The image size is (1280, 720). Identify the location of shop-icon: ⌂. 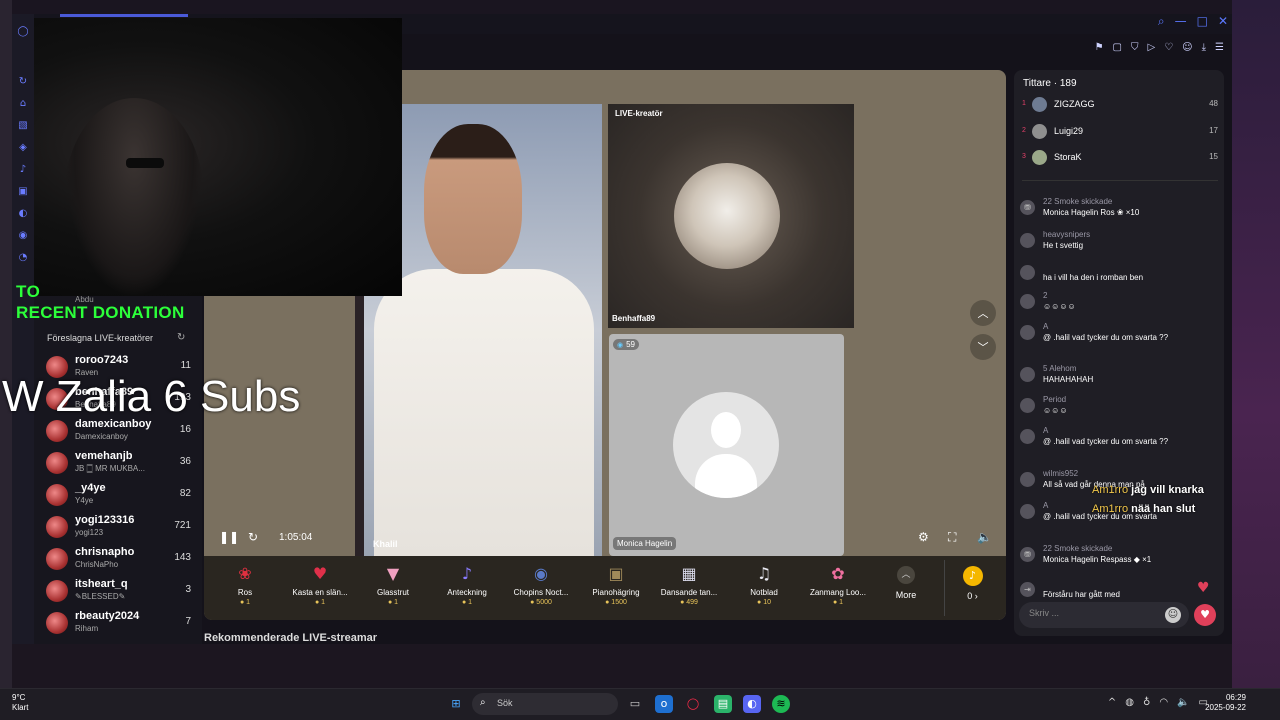
(23, 103).